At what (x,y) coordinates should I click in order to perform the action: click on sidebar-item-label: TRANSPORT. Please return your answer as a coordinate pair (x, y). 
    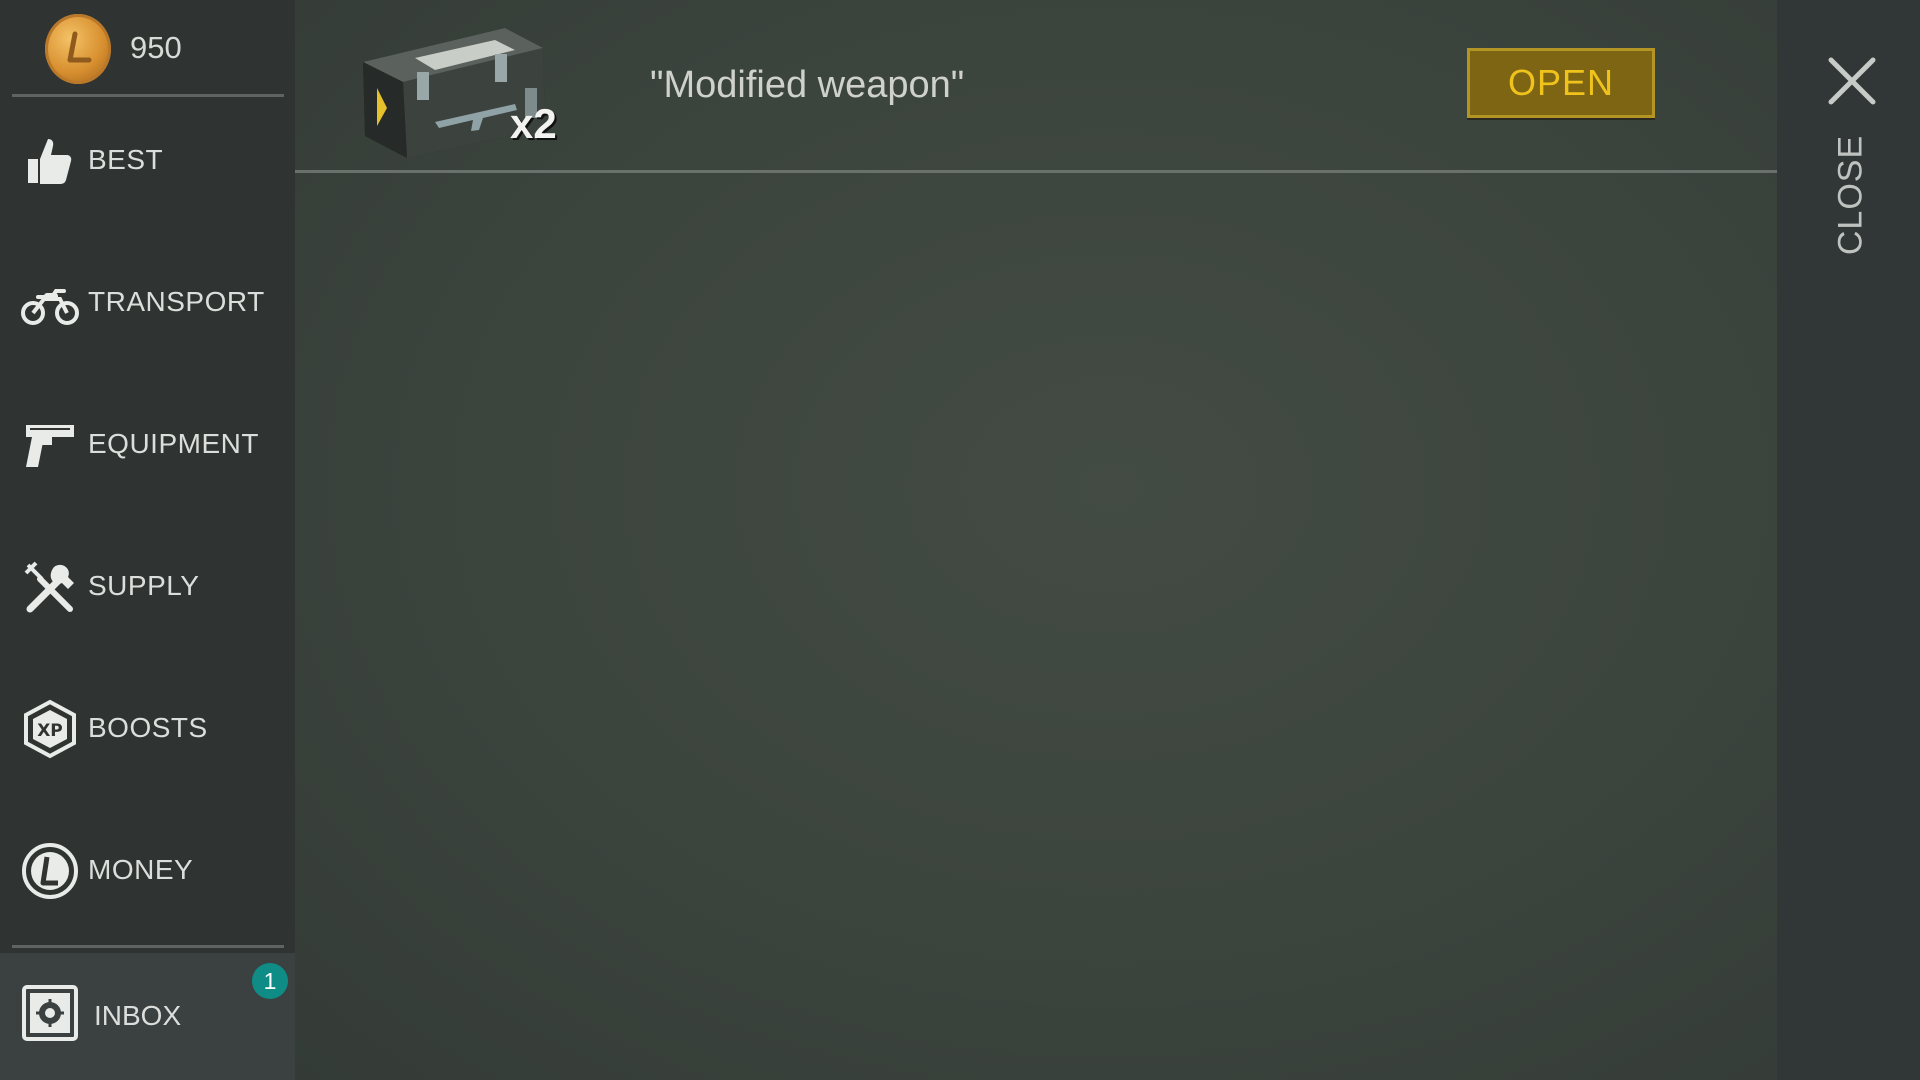
    Looking at the image, I should click on (176, 301).